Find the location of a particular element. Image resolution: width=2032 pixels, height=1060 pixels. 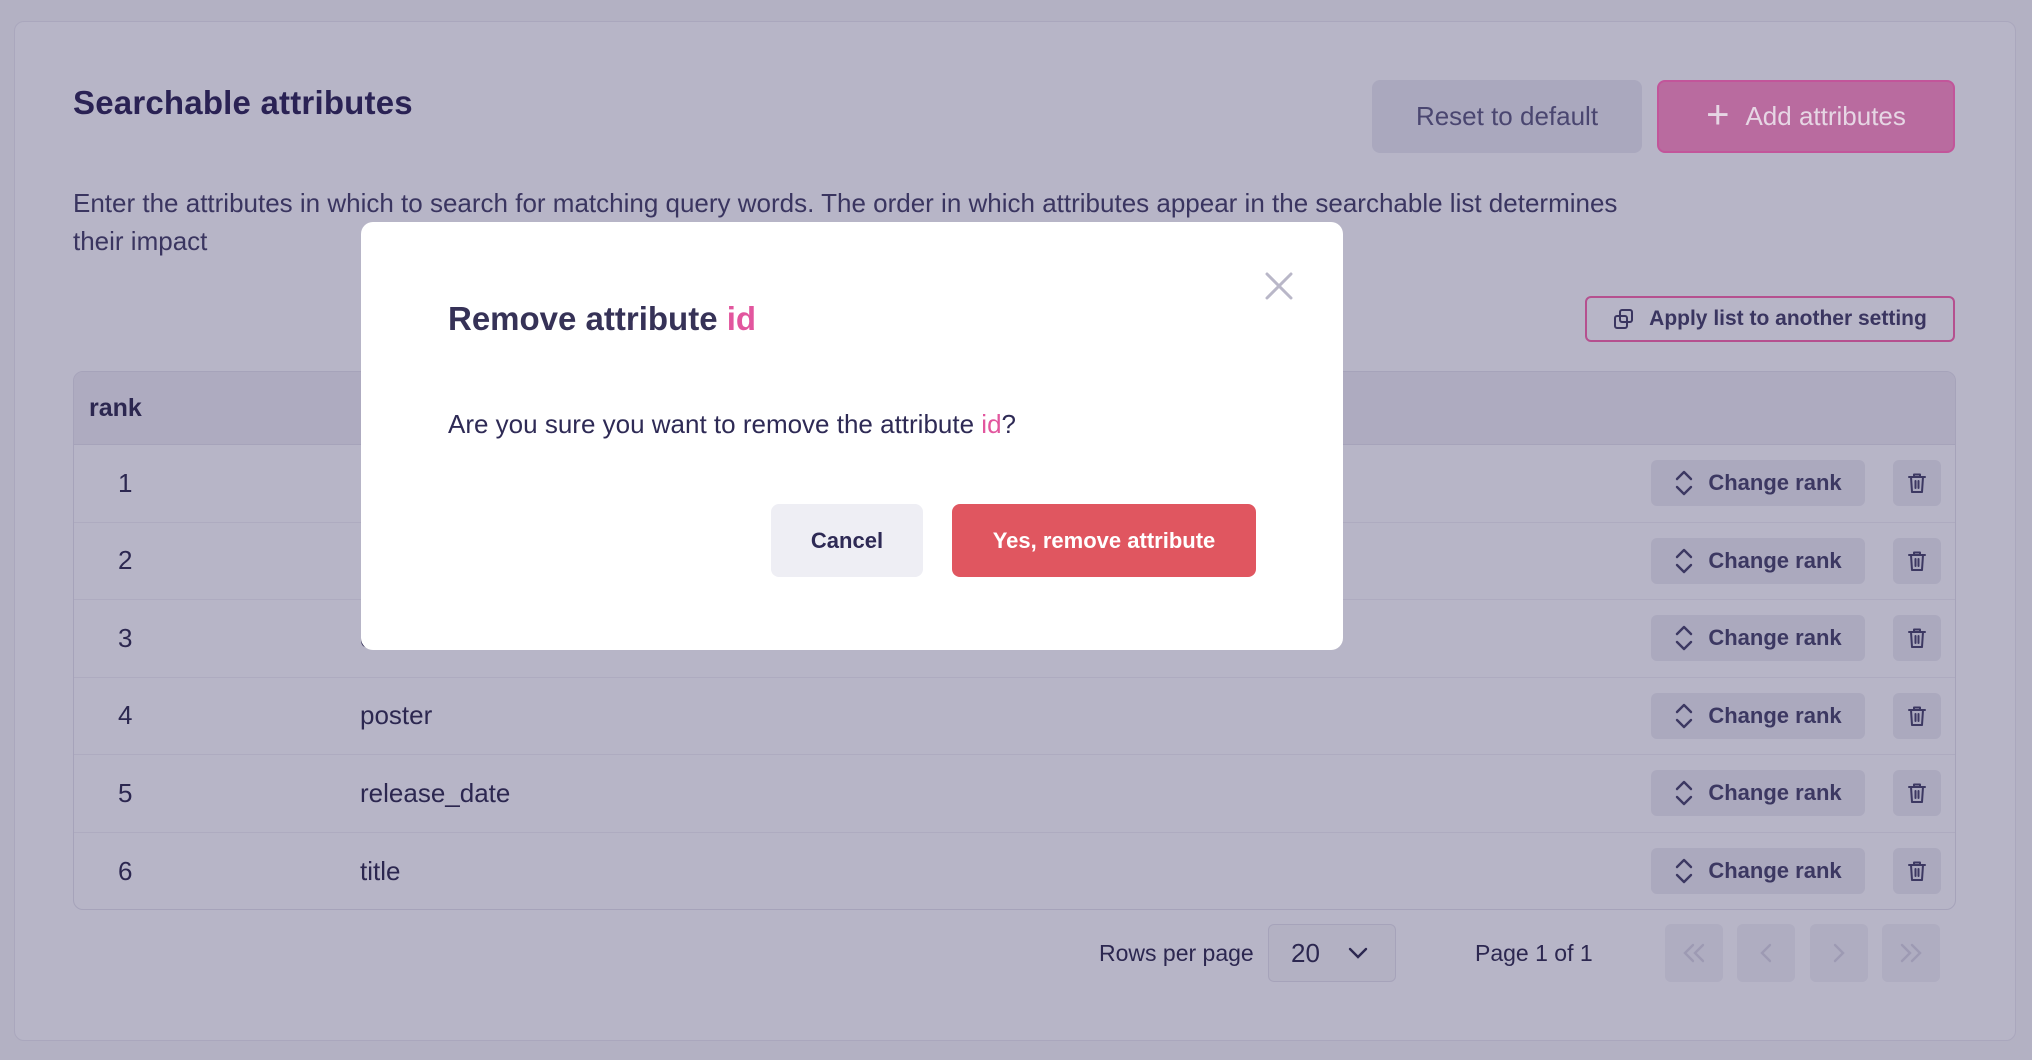

last-page-button is located at coordinates (1911, 953).